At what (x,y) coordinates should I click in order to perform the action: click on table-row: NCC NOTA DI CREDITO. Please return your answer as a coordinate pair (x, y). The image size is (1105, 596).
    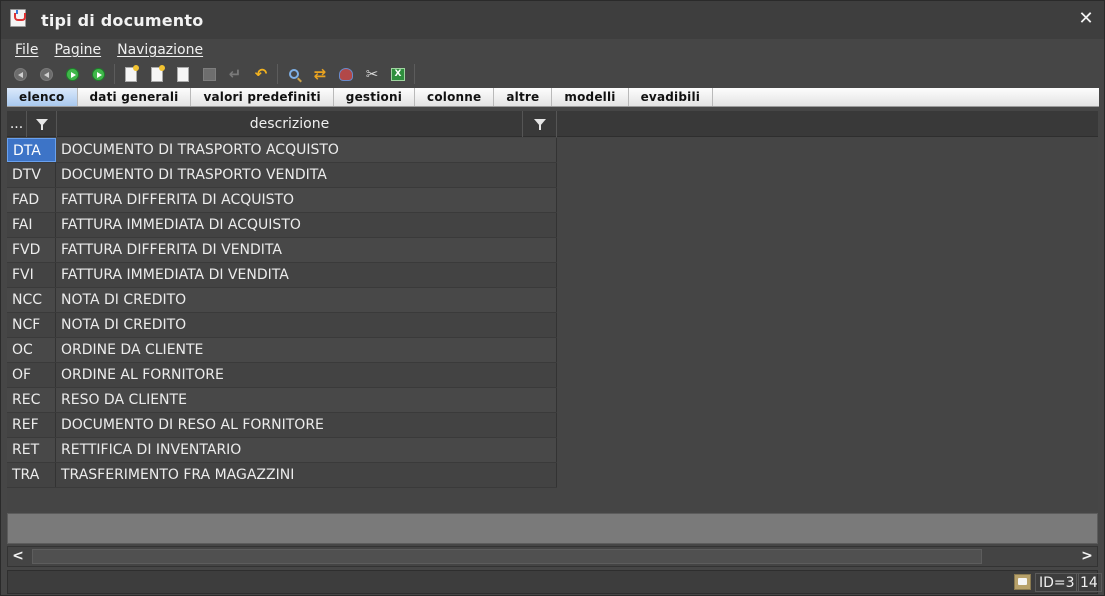
    Looking at the image, I should click on (282, 300).